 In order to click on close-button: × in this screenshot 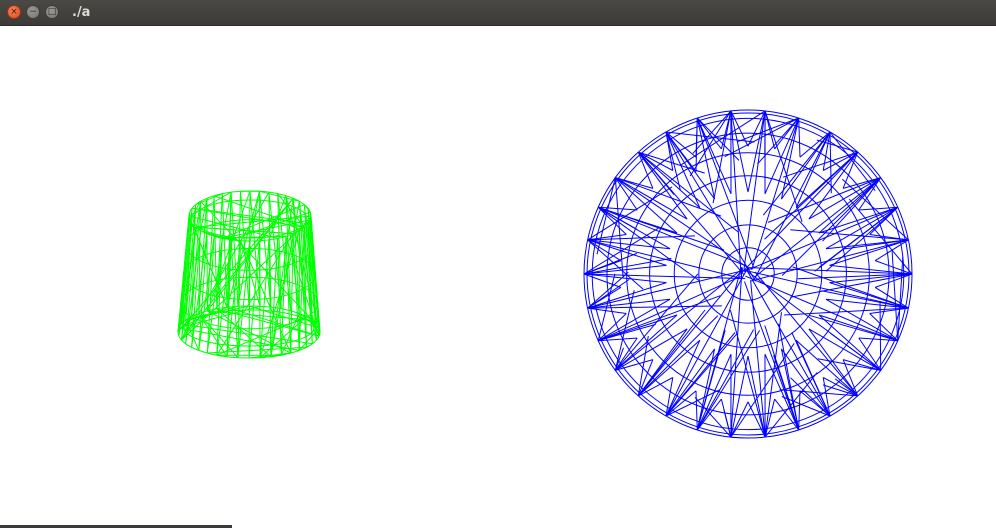, I will do `click(14, 12)`.